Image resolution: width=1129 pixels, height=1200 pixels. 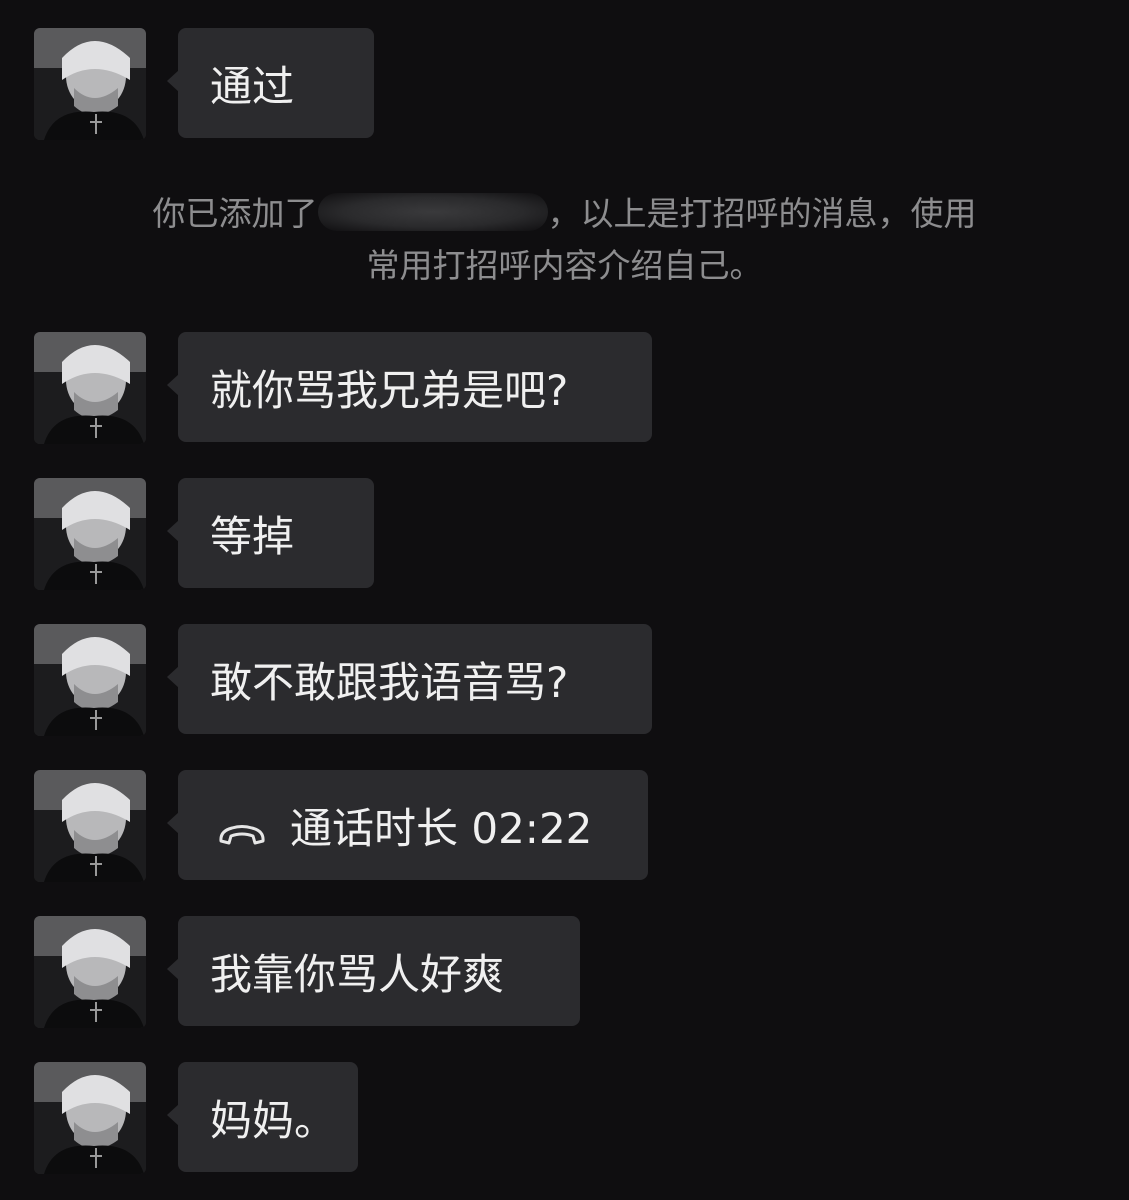 I want to click on blurred-contact-name, so click(x=432, y=212).